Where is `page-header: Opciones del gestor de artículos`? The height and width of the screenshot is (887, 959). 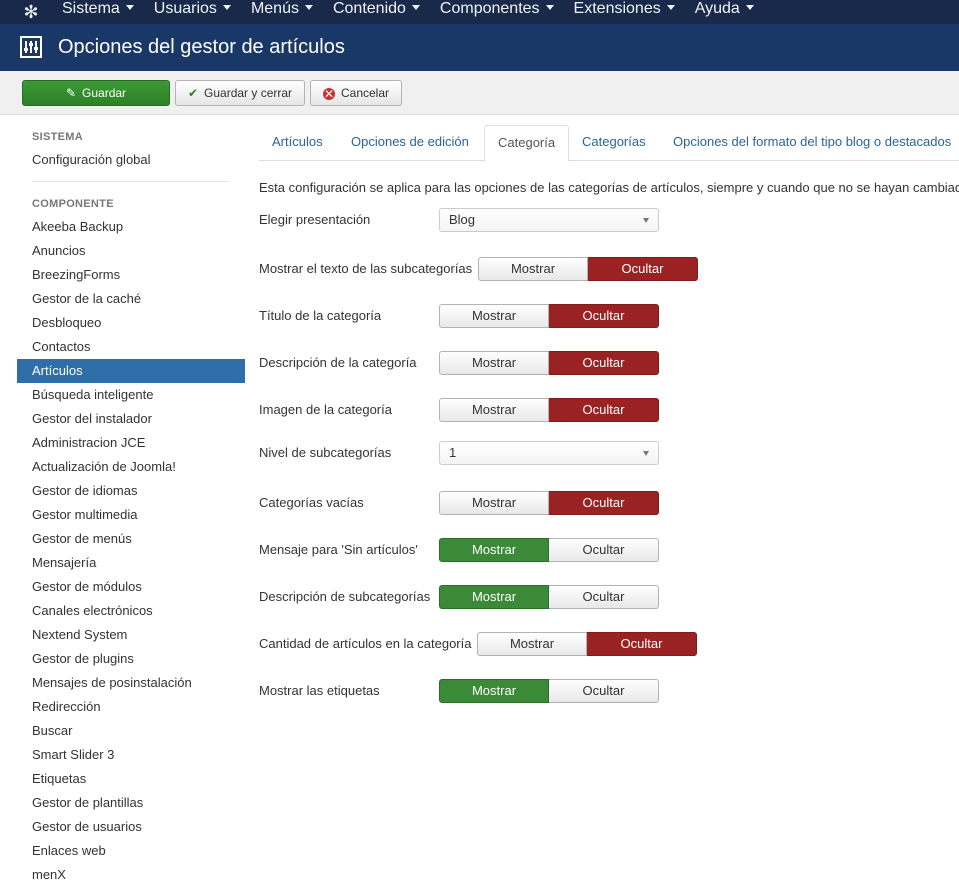 page-header: Opciones del gestor de artículos is located at coordinates (479, 47).